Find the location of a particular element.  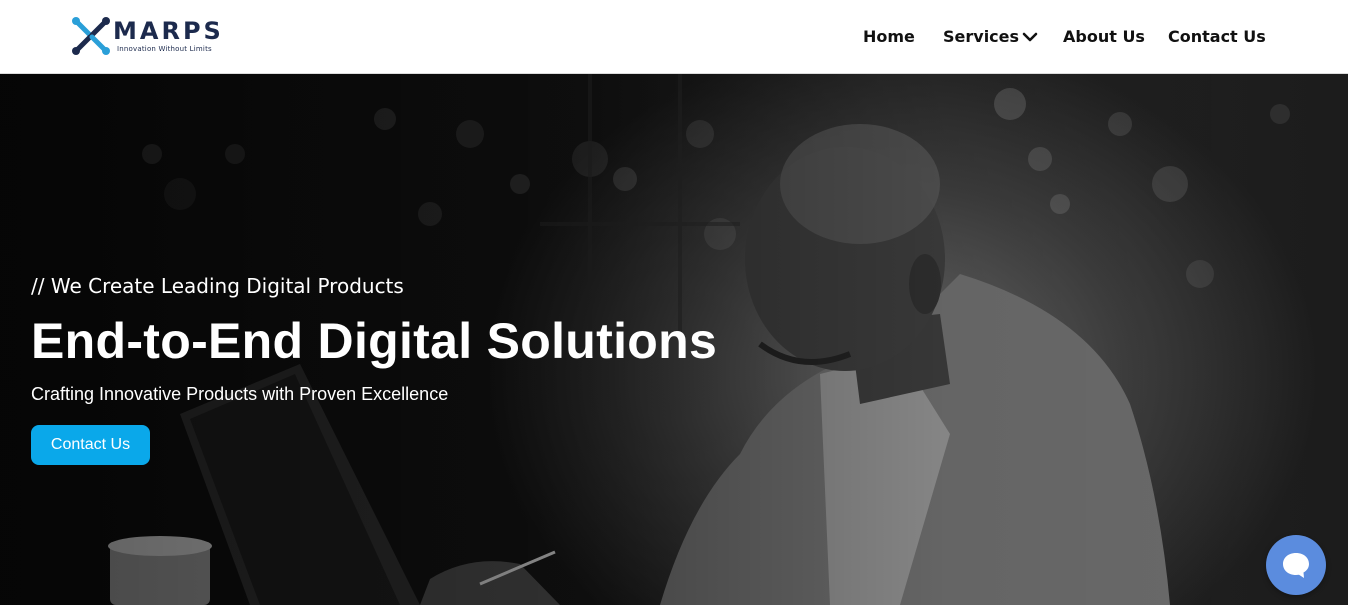

main-nav: Home Services About Us Contact Us is located at coordinates (674, 37).